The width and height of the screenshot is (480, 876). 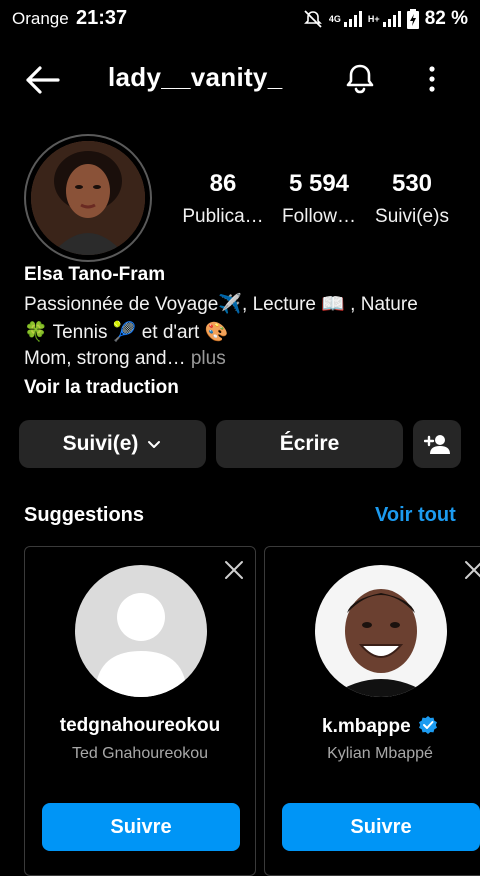 I want to click on network-type-2: H+, so click(x=373, y=19).